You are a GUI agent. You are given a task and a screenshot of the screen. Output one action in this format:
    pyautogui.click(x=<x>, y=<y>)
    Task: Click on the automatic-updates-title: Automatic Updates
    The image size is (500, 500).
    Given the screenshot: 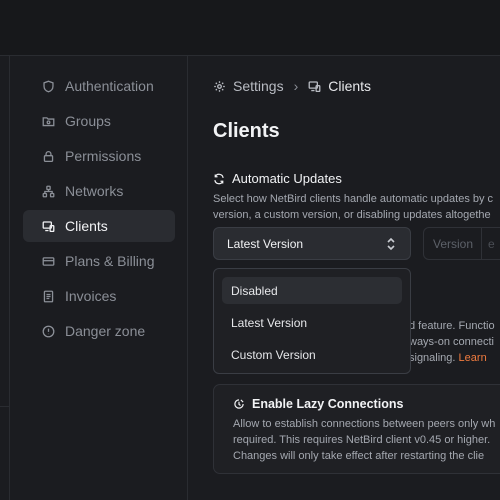 What is the action you would take?
    pyautogui.click(x=277, y=178)
    